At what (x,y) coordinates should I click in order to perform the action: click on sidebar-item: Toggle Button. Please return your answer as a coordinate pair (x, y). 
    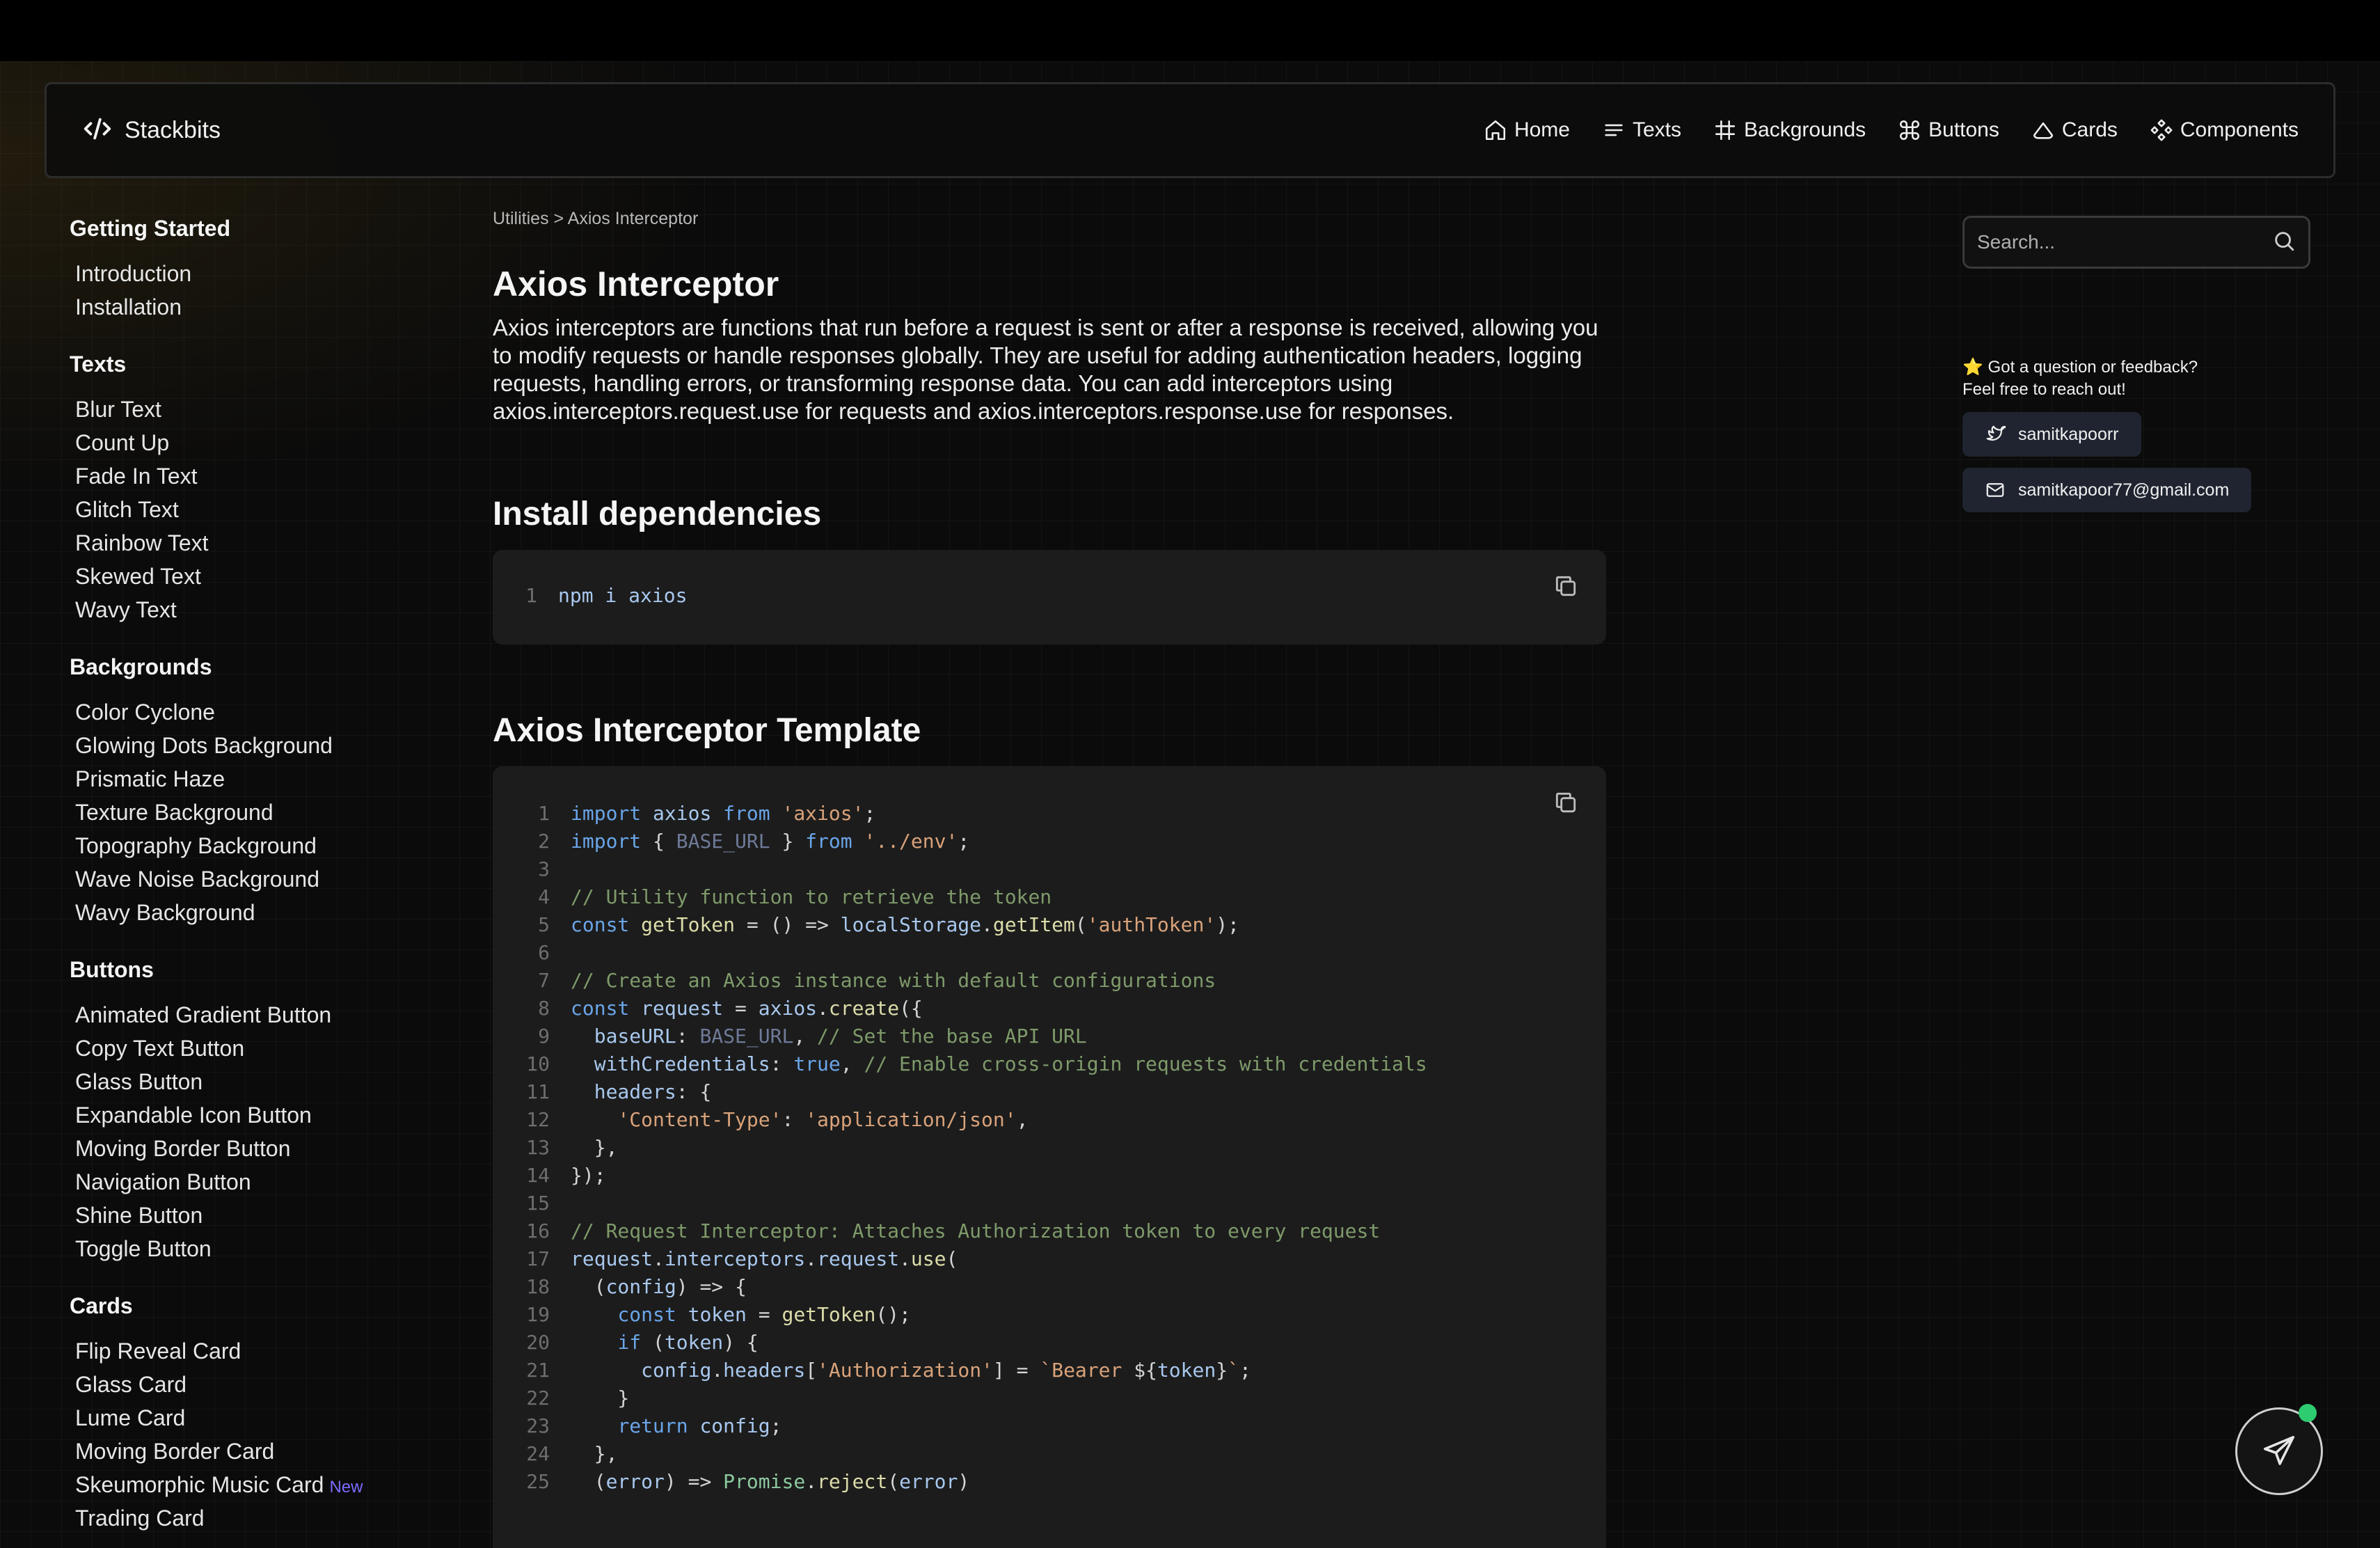
    Looking at the image, I should click on (264, 1248).